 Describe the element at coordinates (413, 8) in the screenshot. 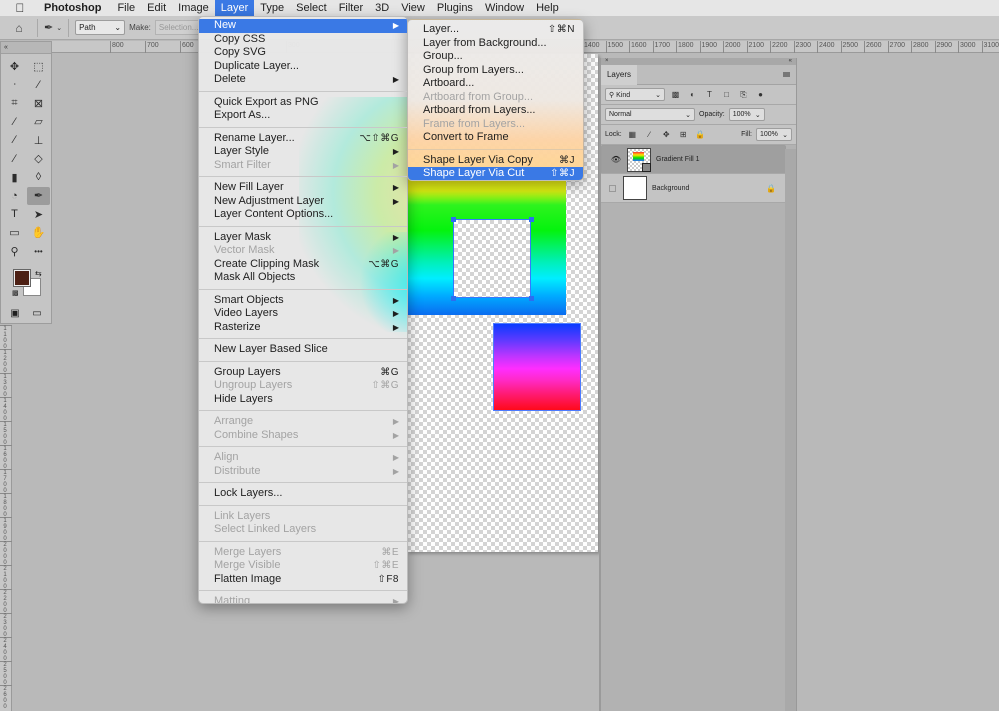

I see `menu-view: View` at that location.